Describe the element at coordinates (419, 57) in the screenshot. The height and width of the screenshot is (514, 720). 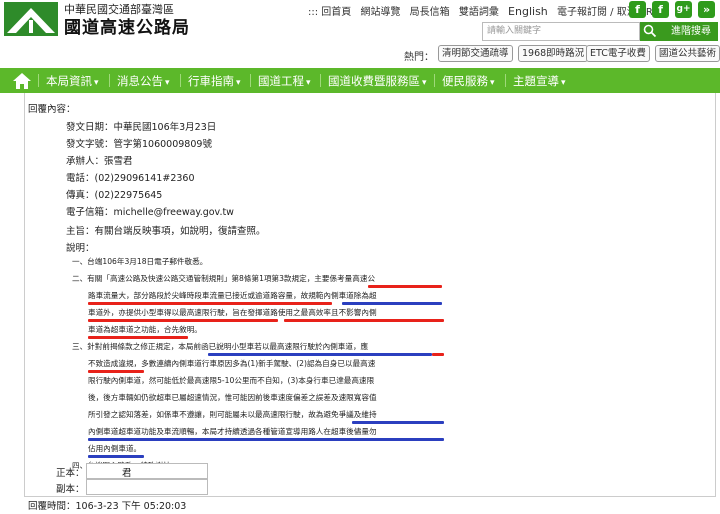
I see `hot-label: 熱門：` at that location.